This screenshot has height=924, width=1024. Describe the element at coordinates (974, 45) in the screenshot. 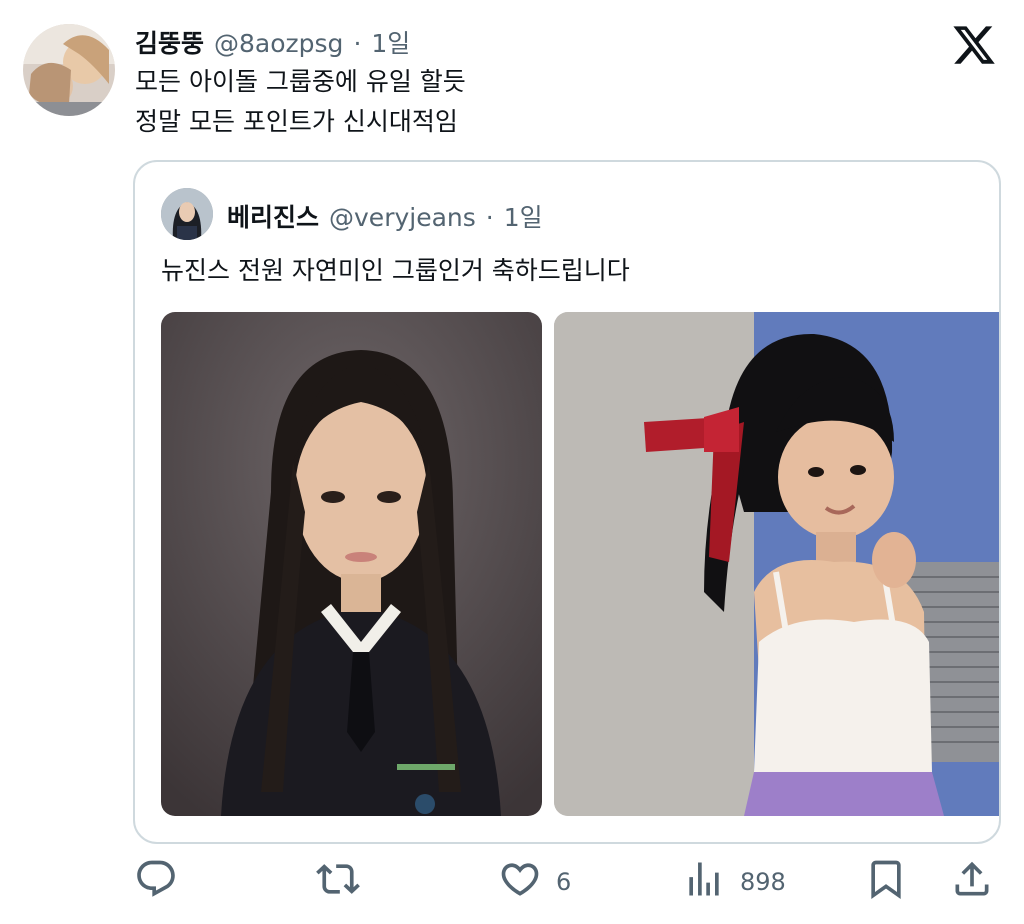

I see `x-logo-icon` at that location.